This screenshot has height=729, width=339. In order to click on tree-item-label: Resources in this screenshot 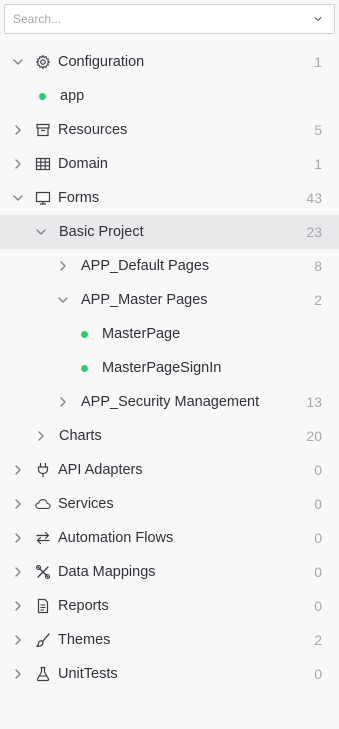, I will do `click(93, 130)`.